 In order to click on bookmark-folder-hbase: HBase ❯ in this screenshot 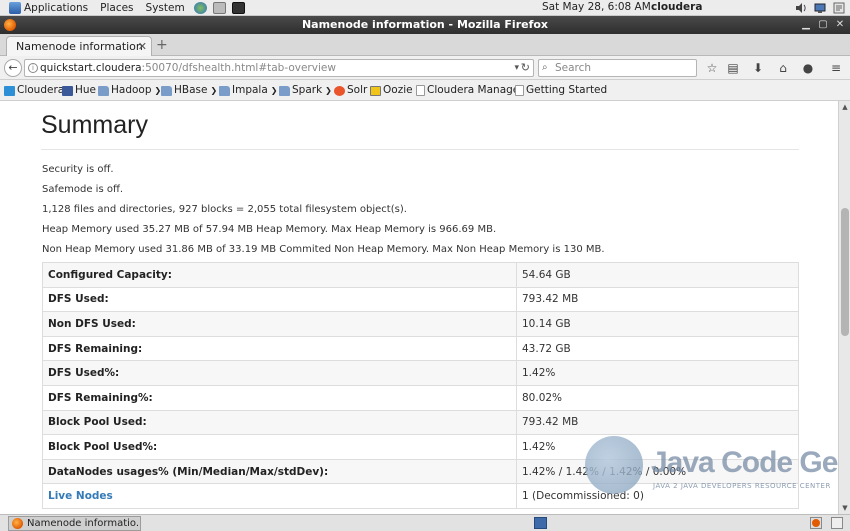, I will do `click(189, 90)`.